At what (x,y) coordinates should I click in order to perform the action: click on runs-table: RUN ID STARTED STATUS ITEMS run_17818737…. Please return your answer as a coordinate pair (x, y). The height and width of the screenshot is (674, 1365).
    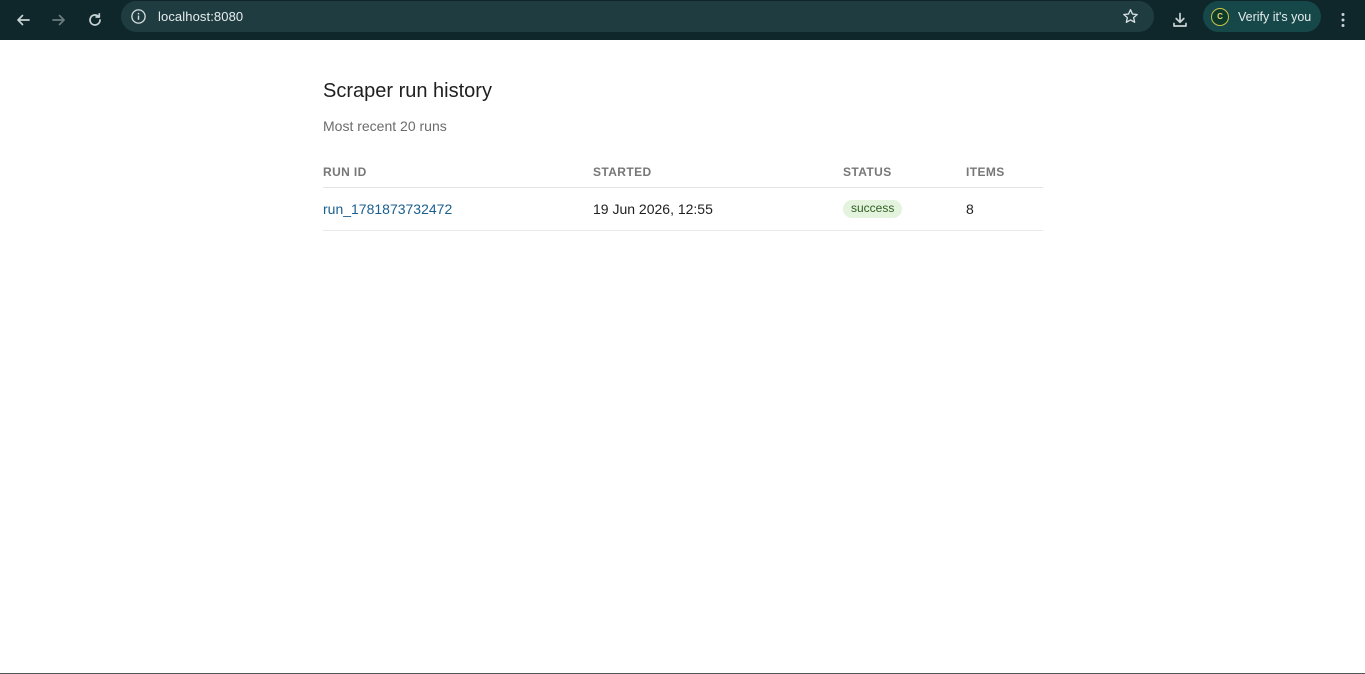
    Looking at the image, I should click on (683, 194).